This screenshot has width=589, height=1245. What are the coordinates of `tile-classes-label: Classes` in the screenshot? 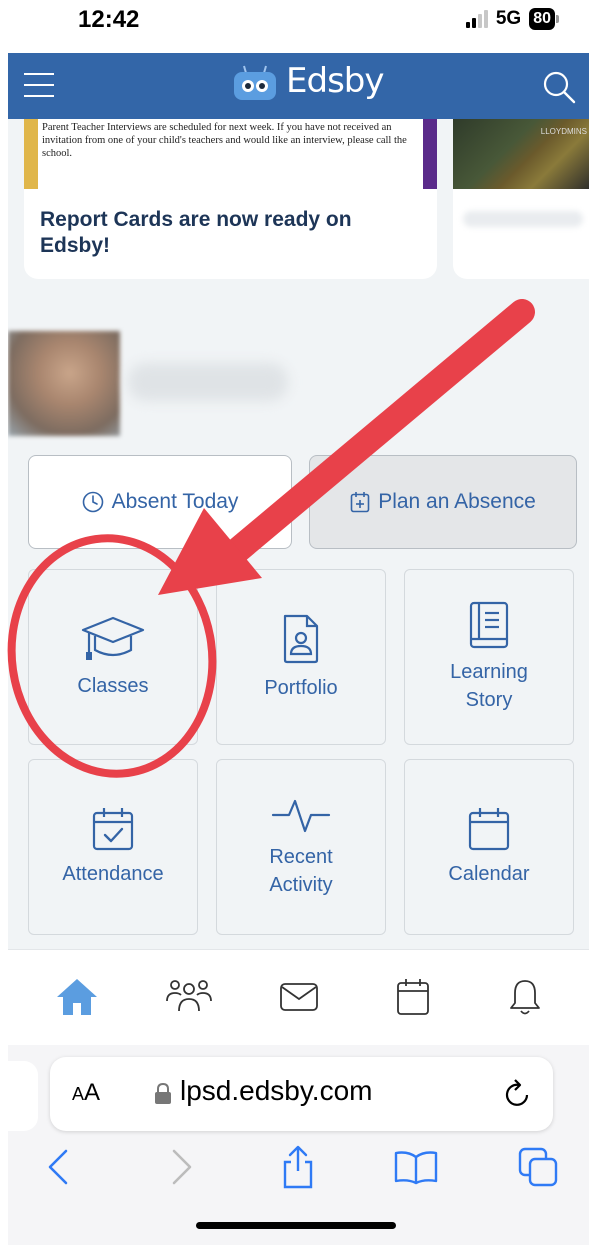 It's located at (113, 686).